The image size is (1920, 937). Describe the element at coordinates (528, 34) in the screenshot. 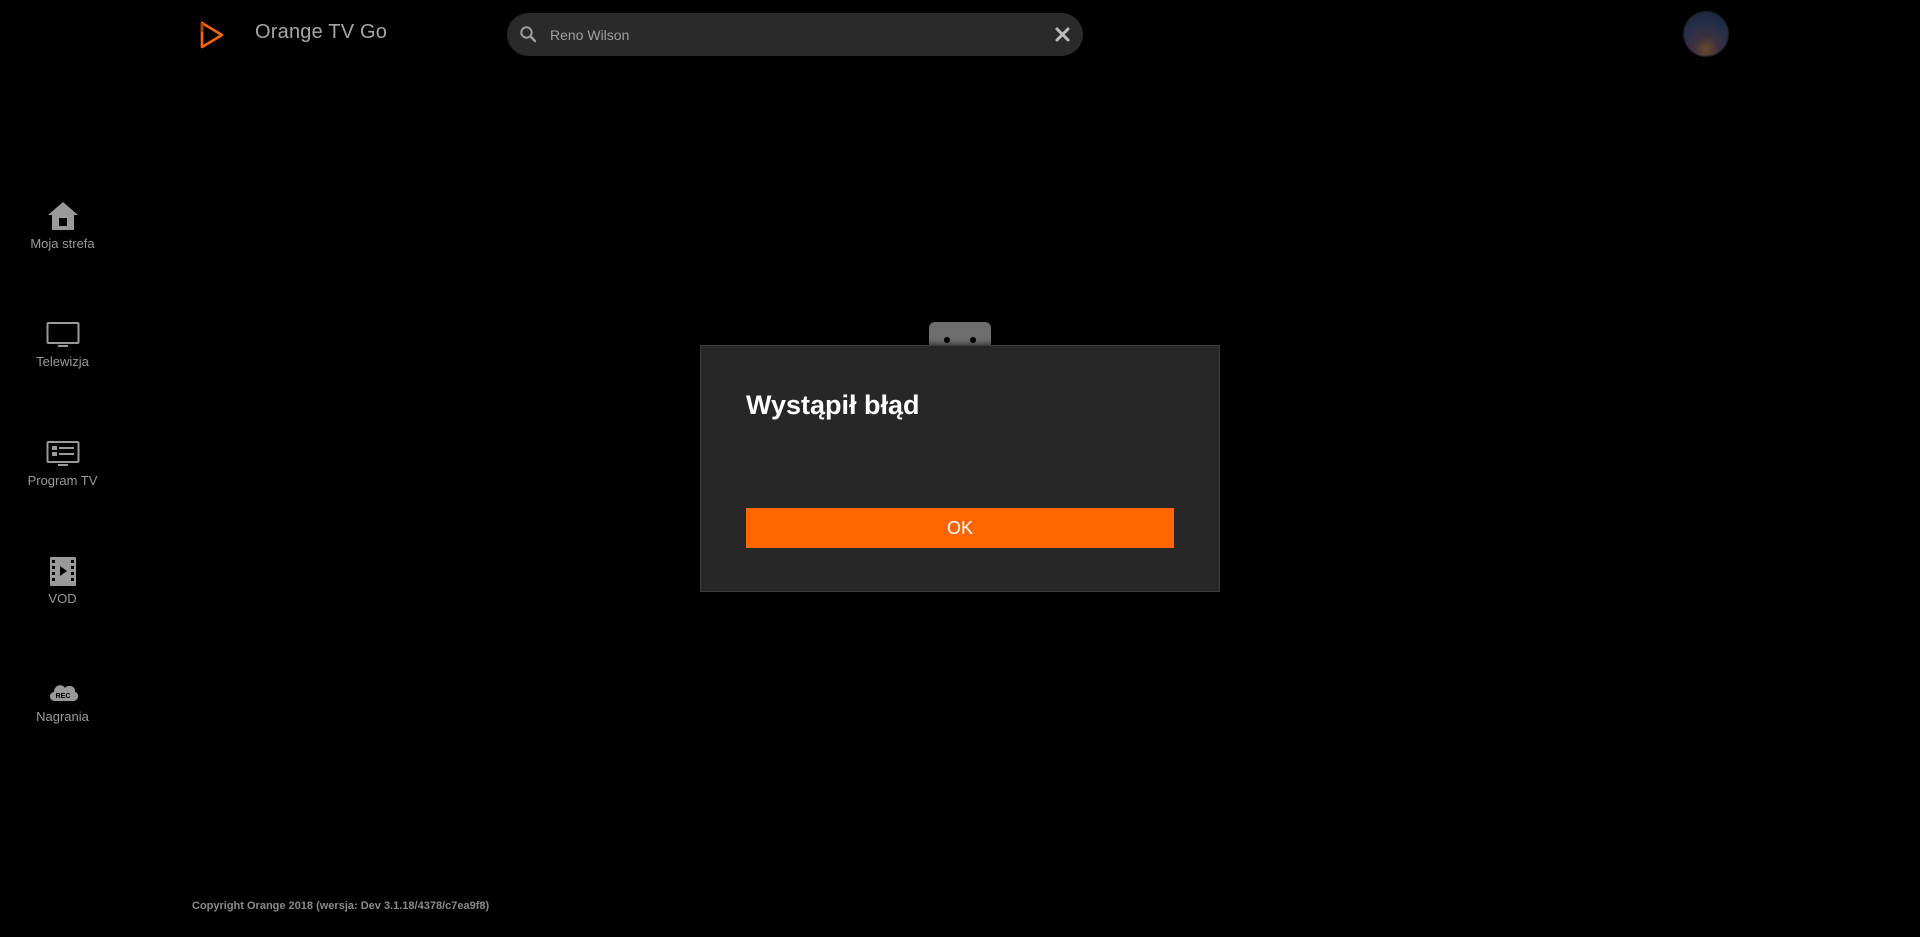

I see `search-icon` at that location.